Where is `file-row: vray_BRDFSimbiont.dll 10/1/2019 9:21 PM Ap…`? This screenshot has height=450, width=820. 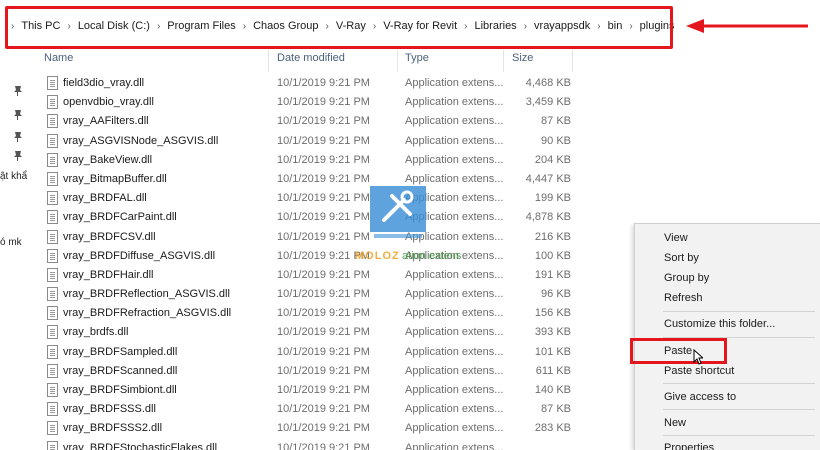
file-row: vray_BRDFSimbiont.dll 10/1/2019 9:21 PM Ap… is located at coordinates (334, 390).